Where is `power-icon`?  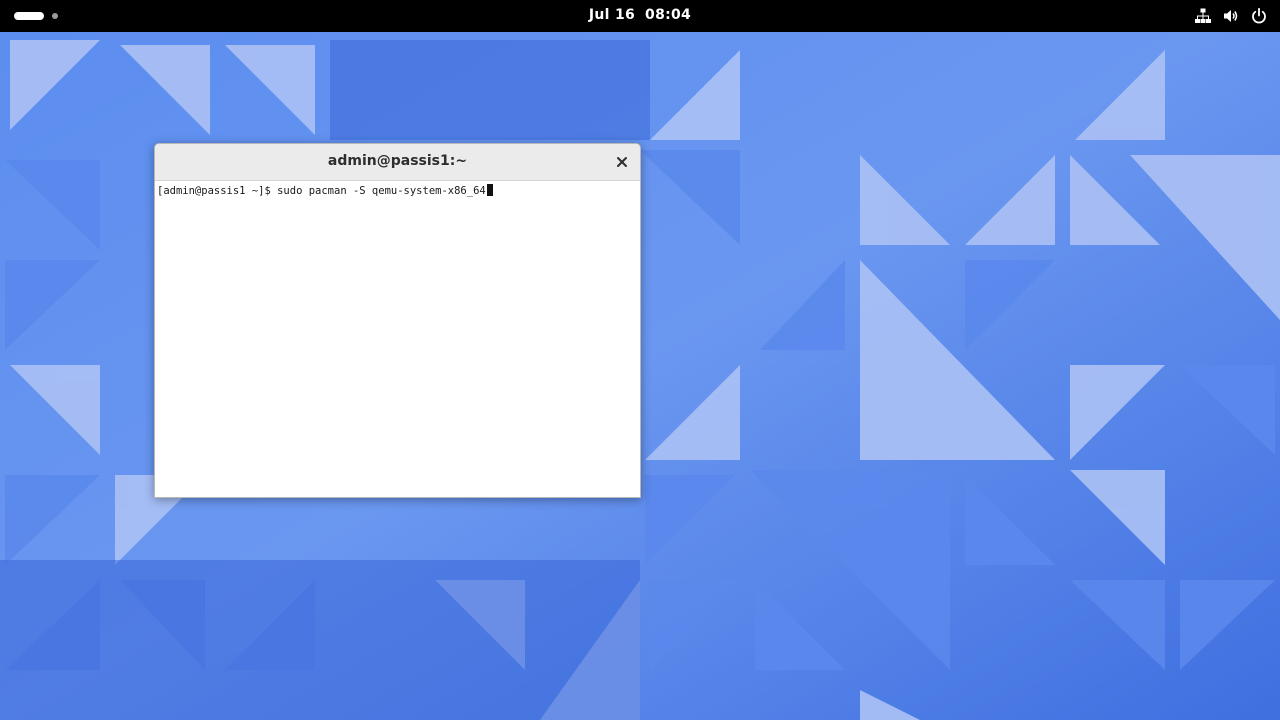
power-icon is located at coordinates (1259, 16).